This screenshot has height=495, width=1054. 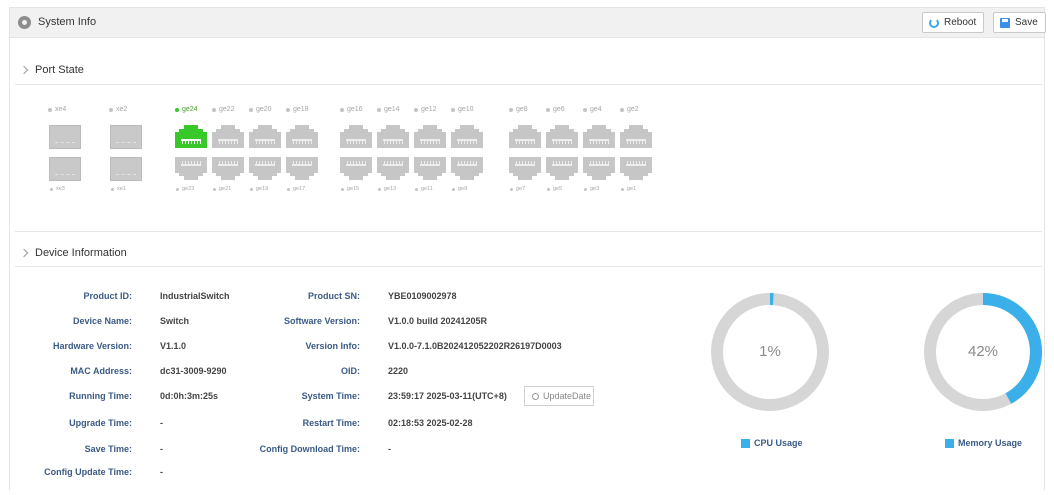 I want to click on device-field-value: V1.1.0, so click(x=173, y=346).